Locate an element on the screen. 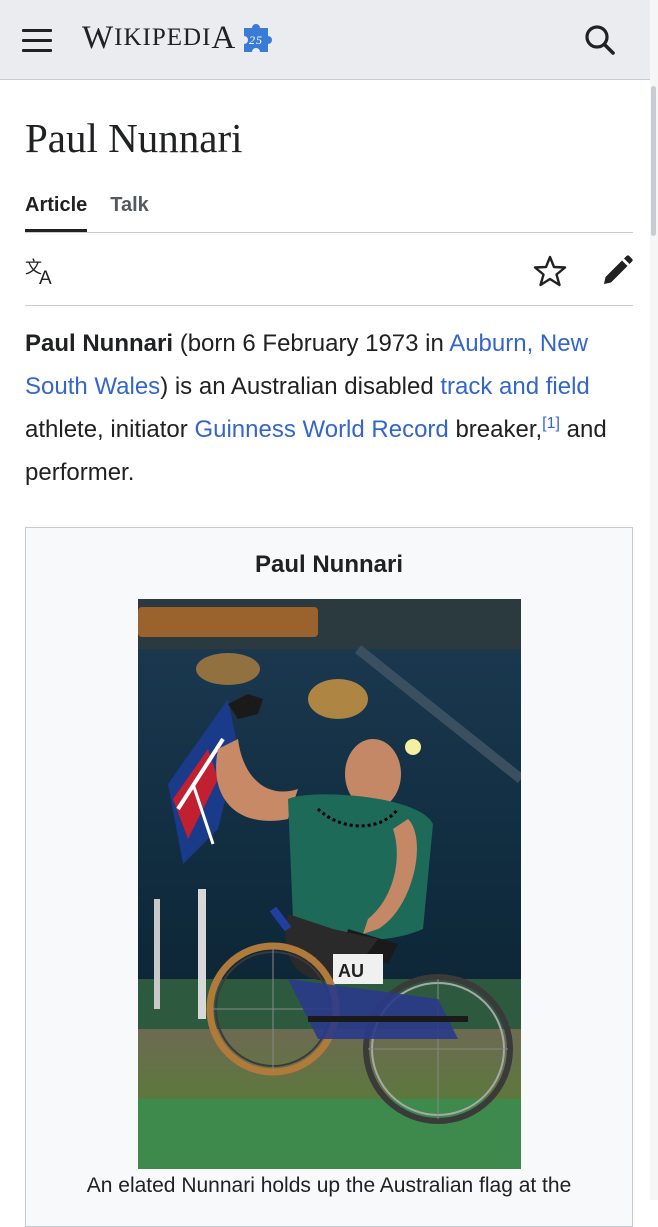  logo-letters: IKIPEDI is located at coordinates (163, 37).